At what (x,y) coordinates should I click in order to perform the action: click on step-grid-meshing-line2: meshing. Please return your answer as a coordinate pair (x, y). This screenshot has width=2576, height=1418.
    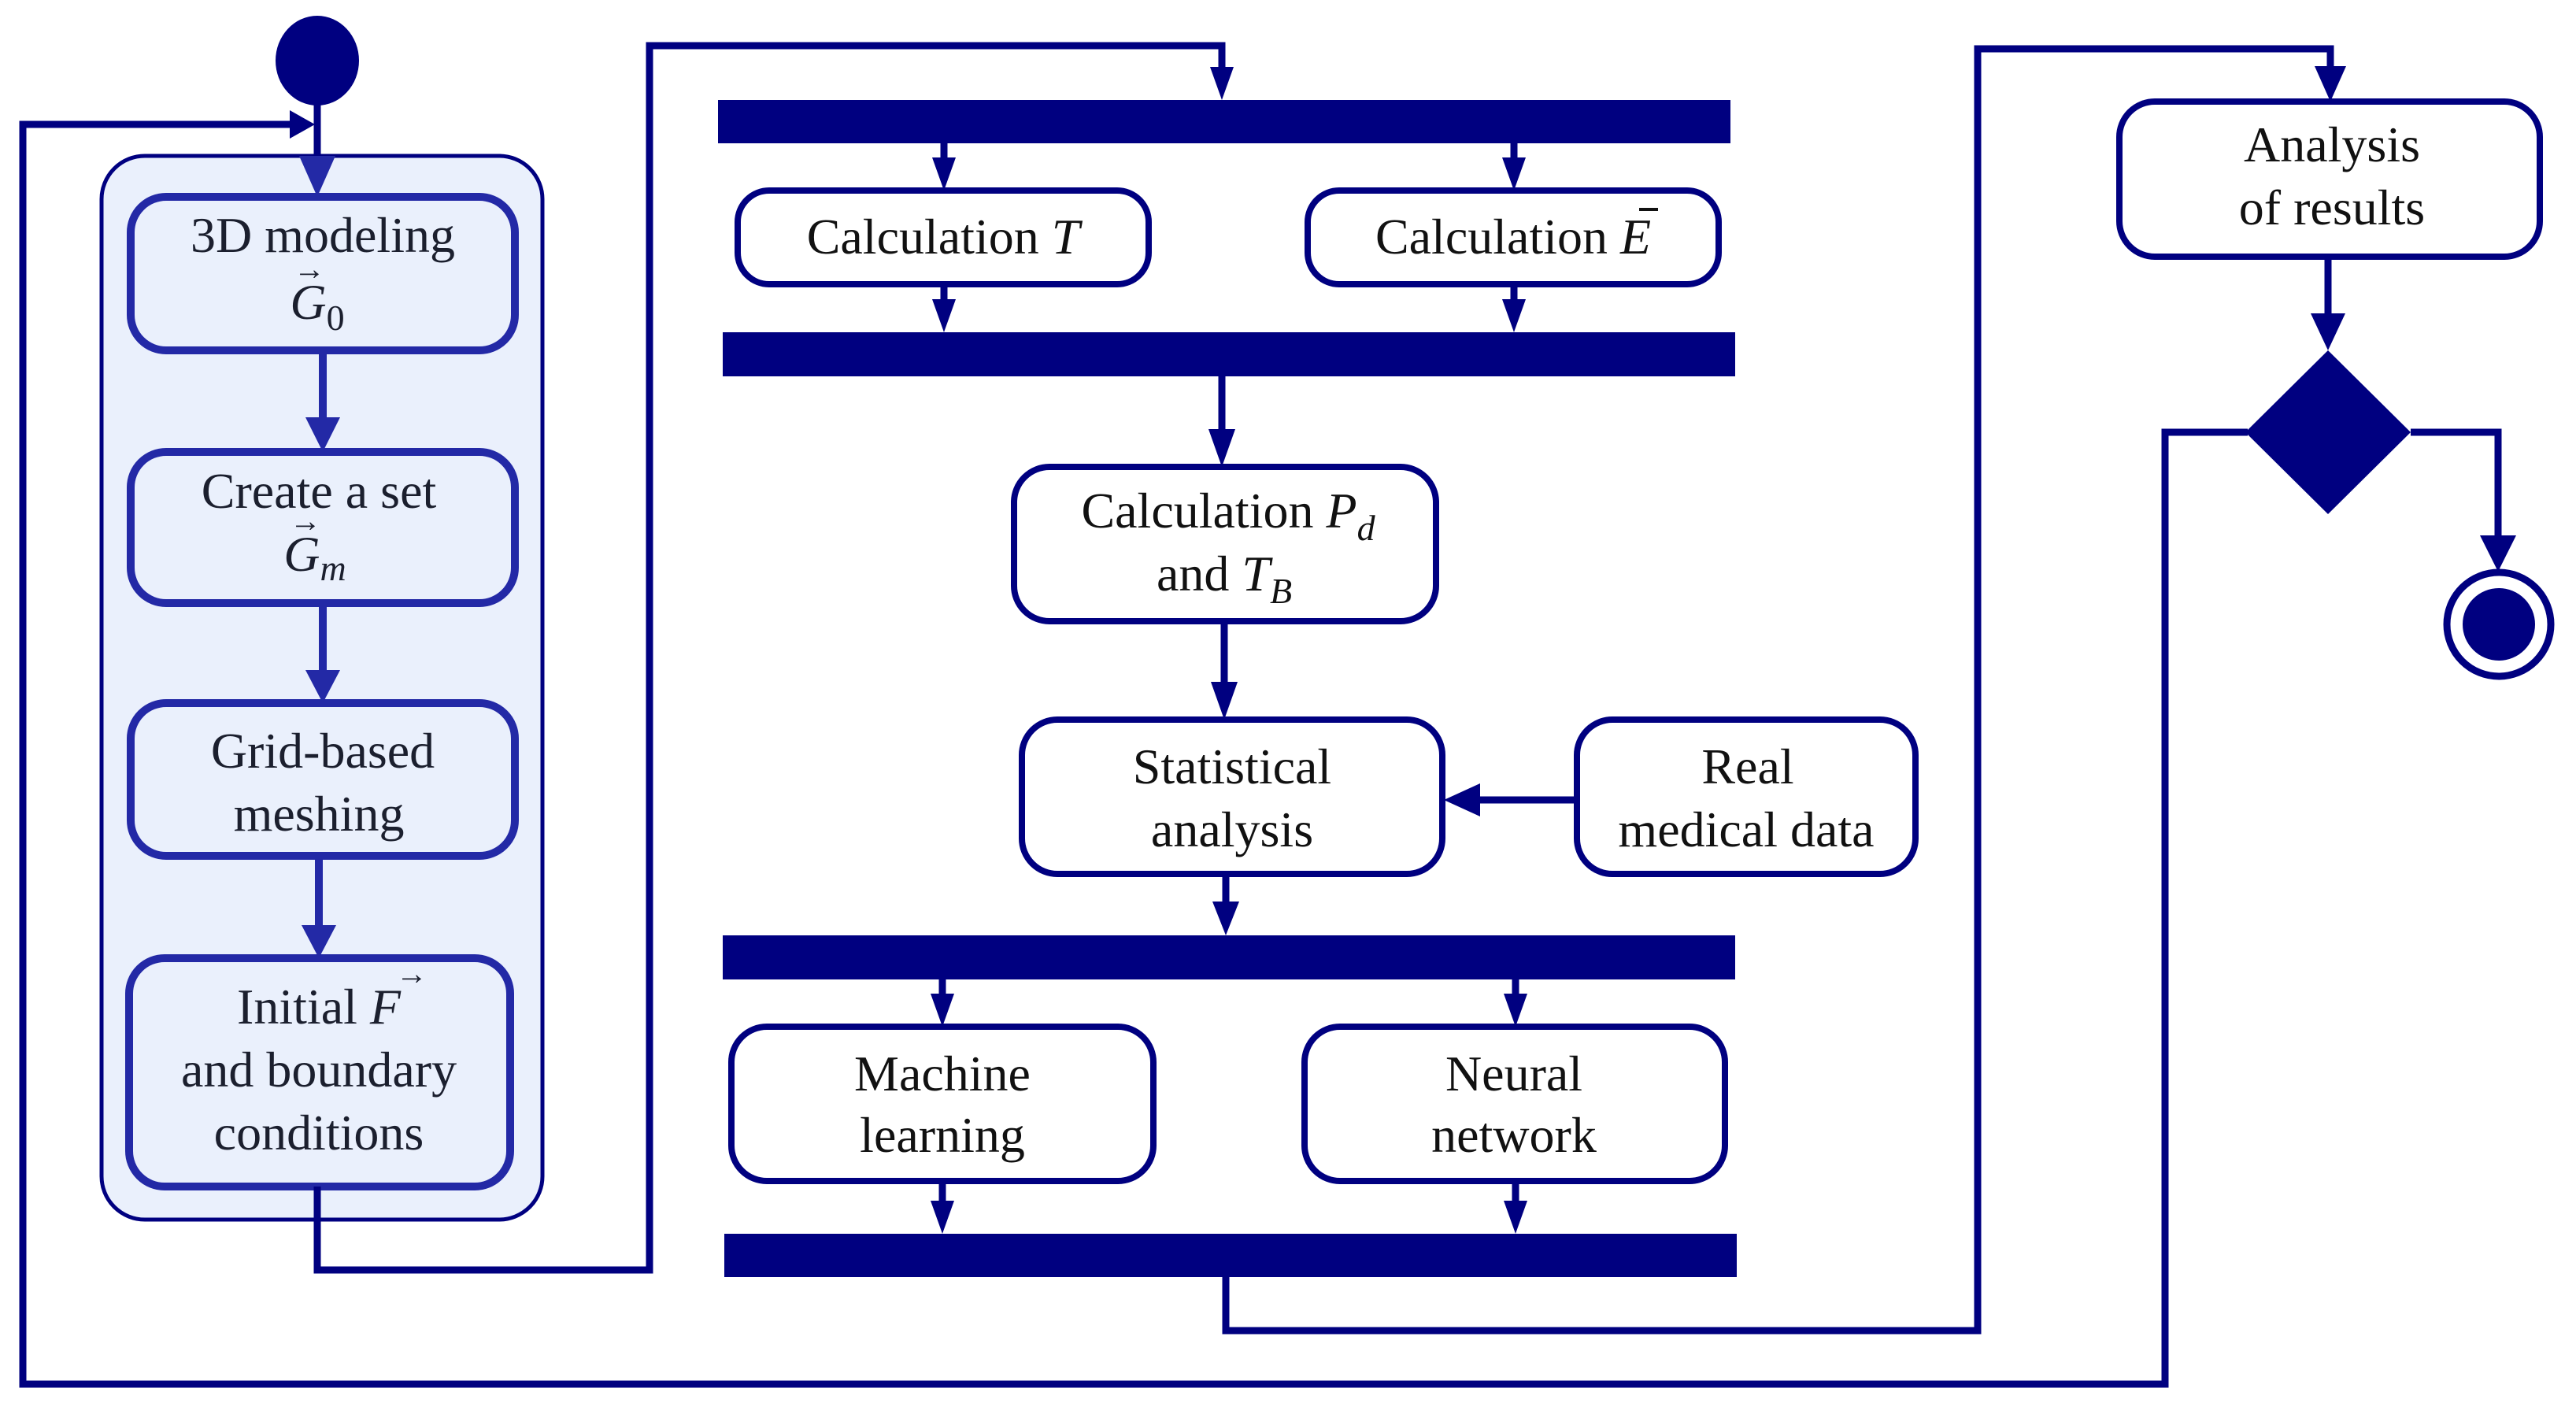
    Looking at the image, I should click on (319, 814).